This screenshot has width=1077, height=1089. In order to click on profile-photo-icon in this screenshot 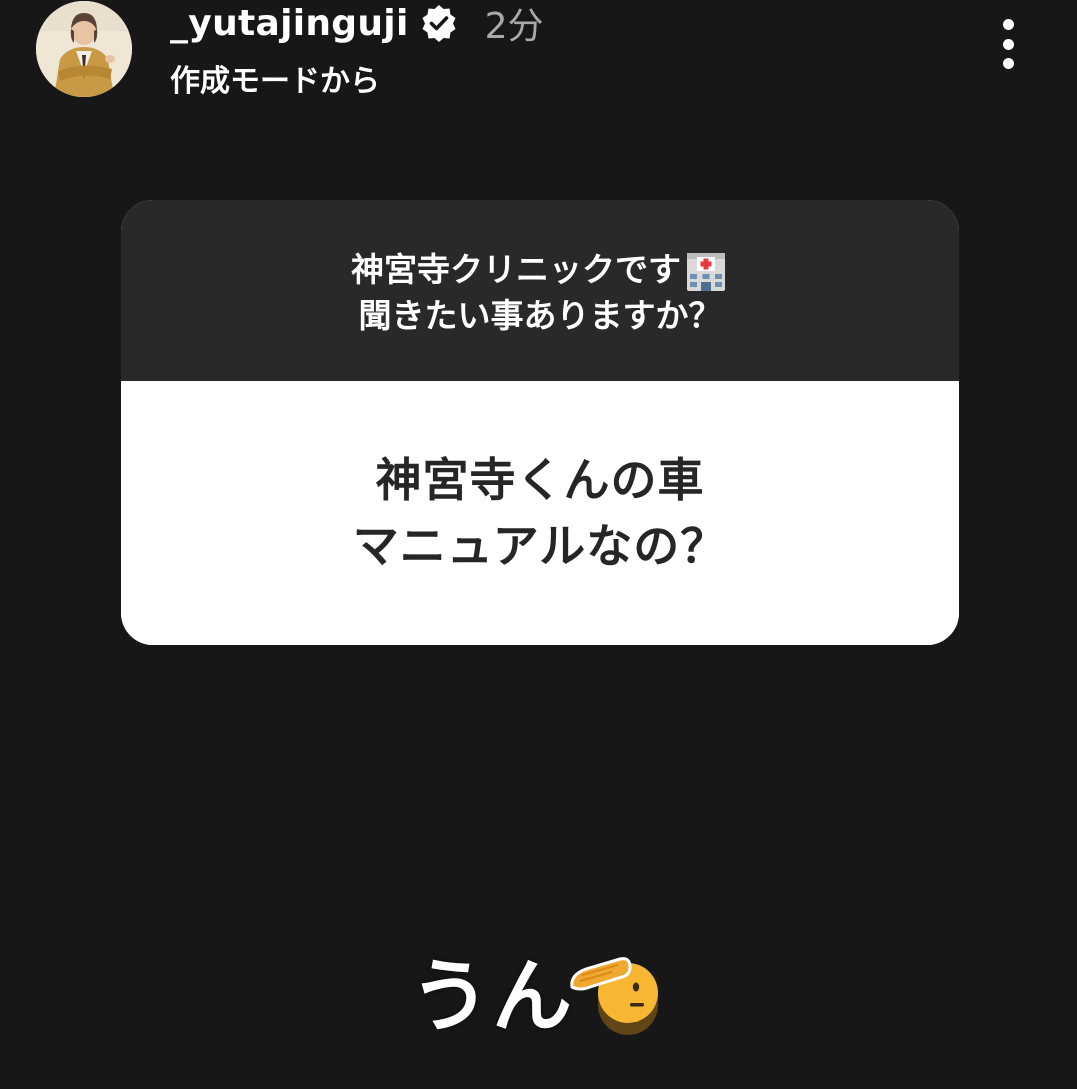, I will do `click(84, 49)`.